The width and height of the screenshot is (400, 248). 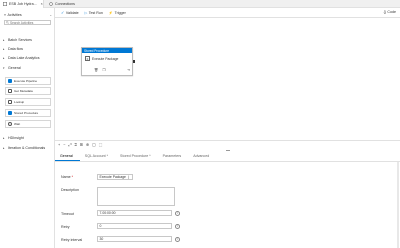 I want to click on category-hdinsight: ▸ HDInsight, so click(x=13, y=137).